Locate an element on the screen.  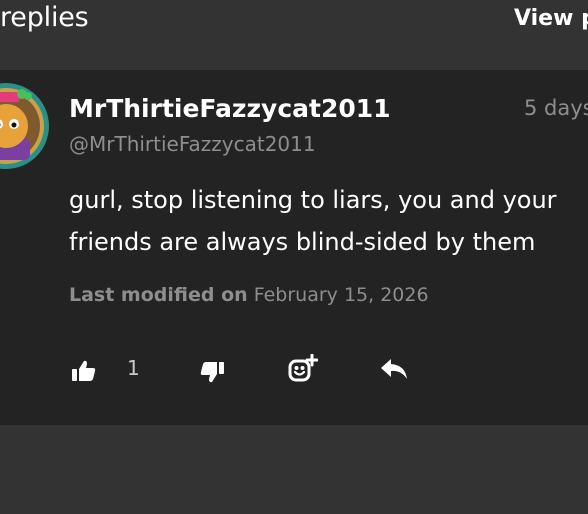
page-title: replies is located at coordinates (44, 17).